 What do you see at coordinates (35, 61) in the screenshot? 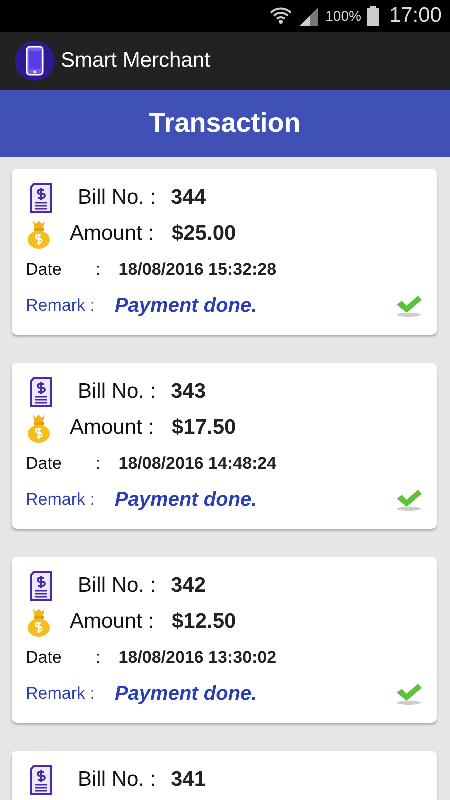
I see `app-logo-icon` at bounding box center [35, 61].